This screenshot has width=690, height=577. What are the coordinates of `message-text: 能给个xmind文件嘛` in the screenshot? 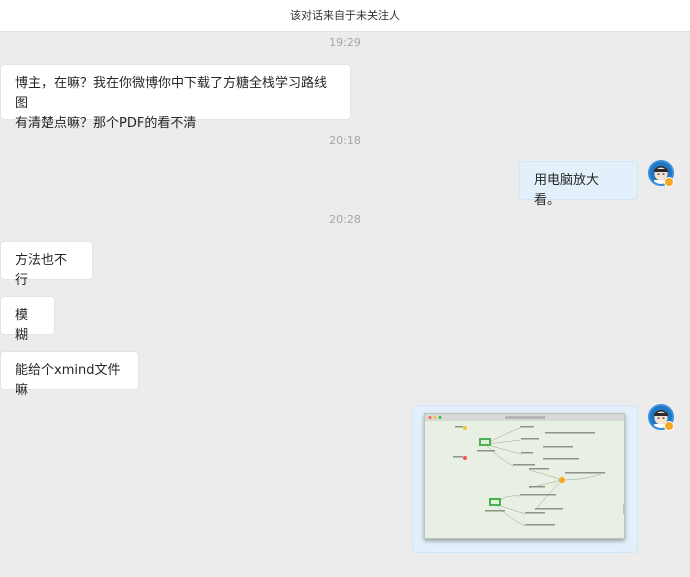 It's located at (68, 380).